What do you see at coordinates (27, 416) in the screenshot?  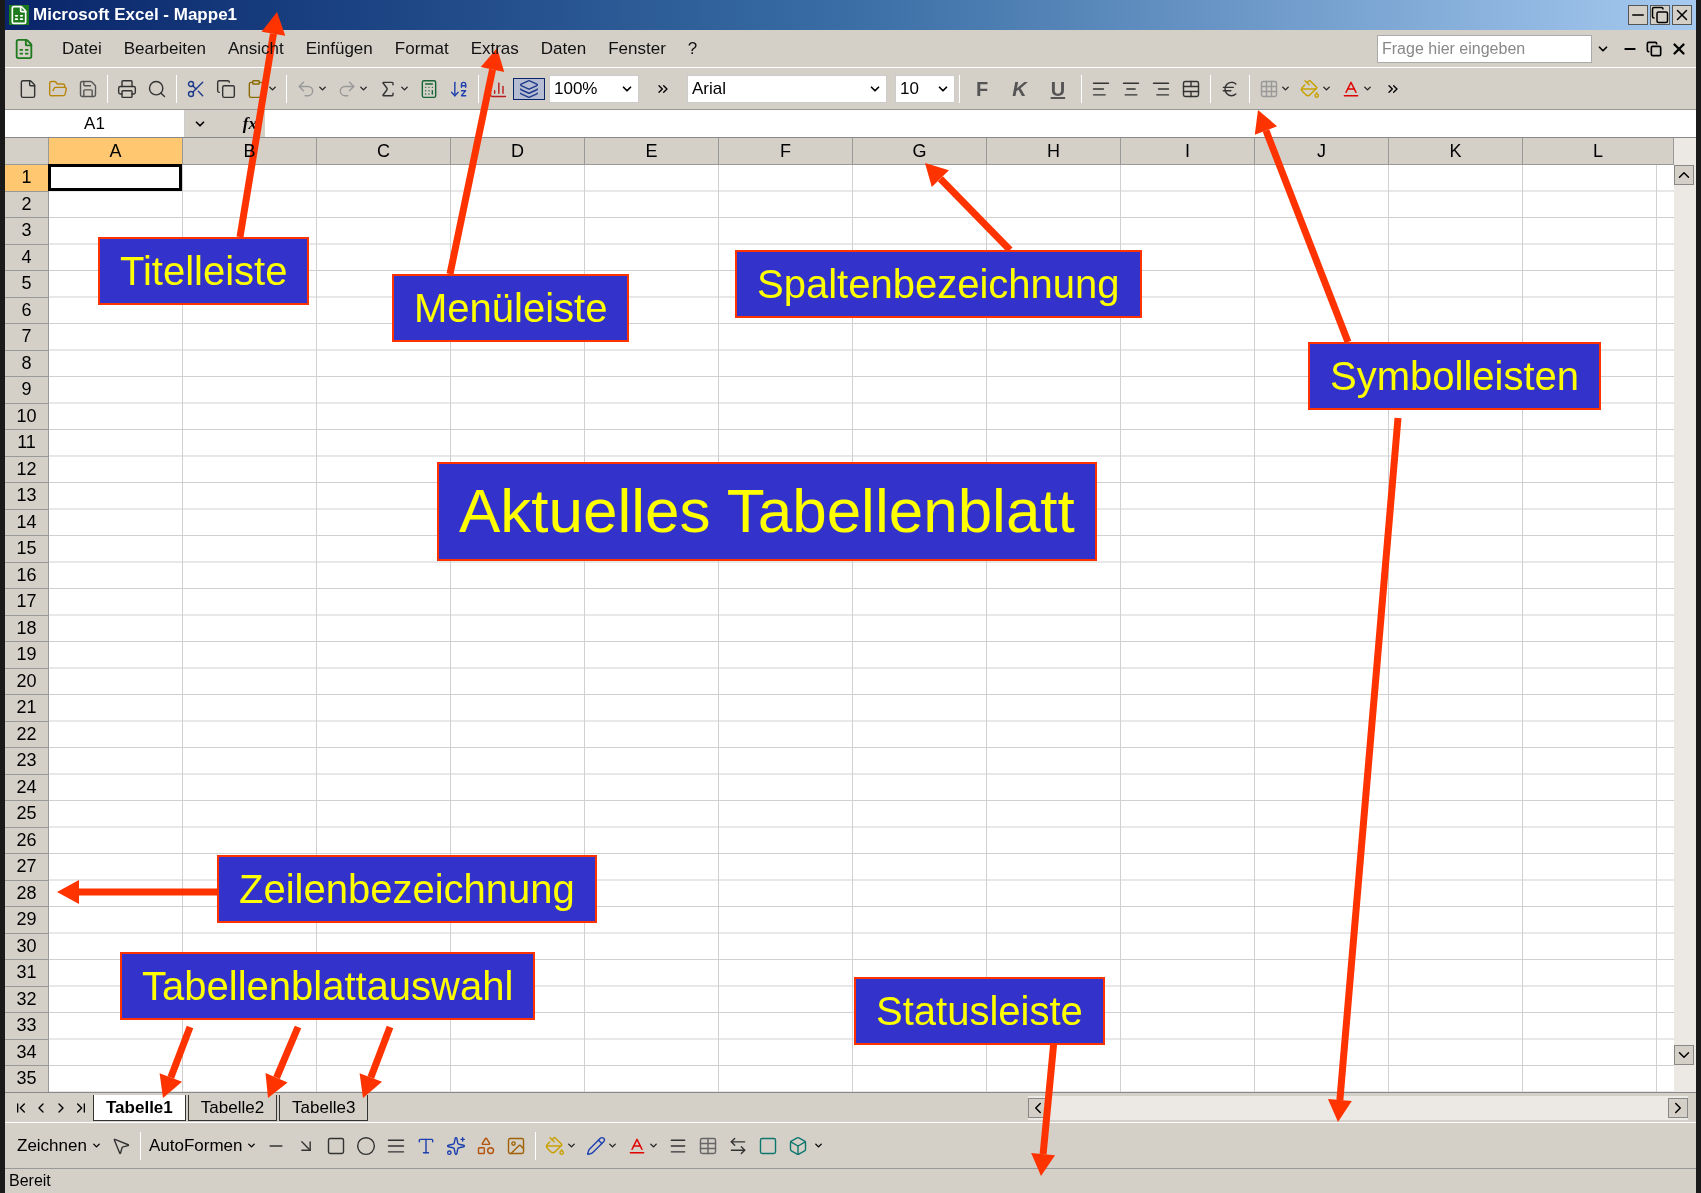 I see `row-header: 10` at bounding box center [27, 416].